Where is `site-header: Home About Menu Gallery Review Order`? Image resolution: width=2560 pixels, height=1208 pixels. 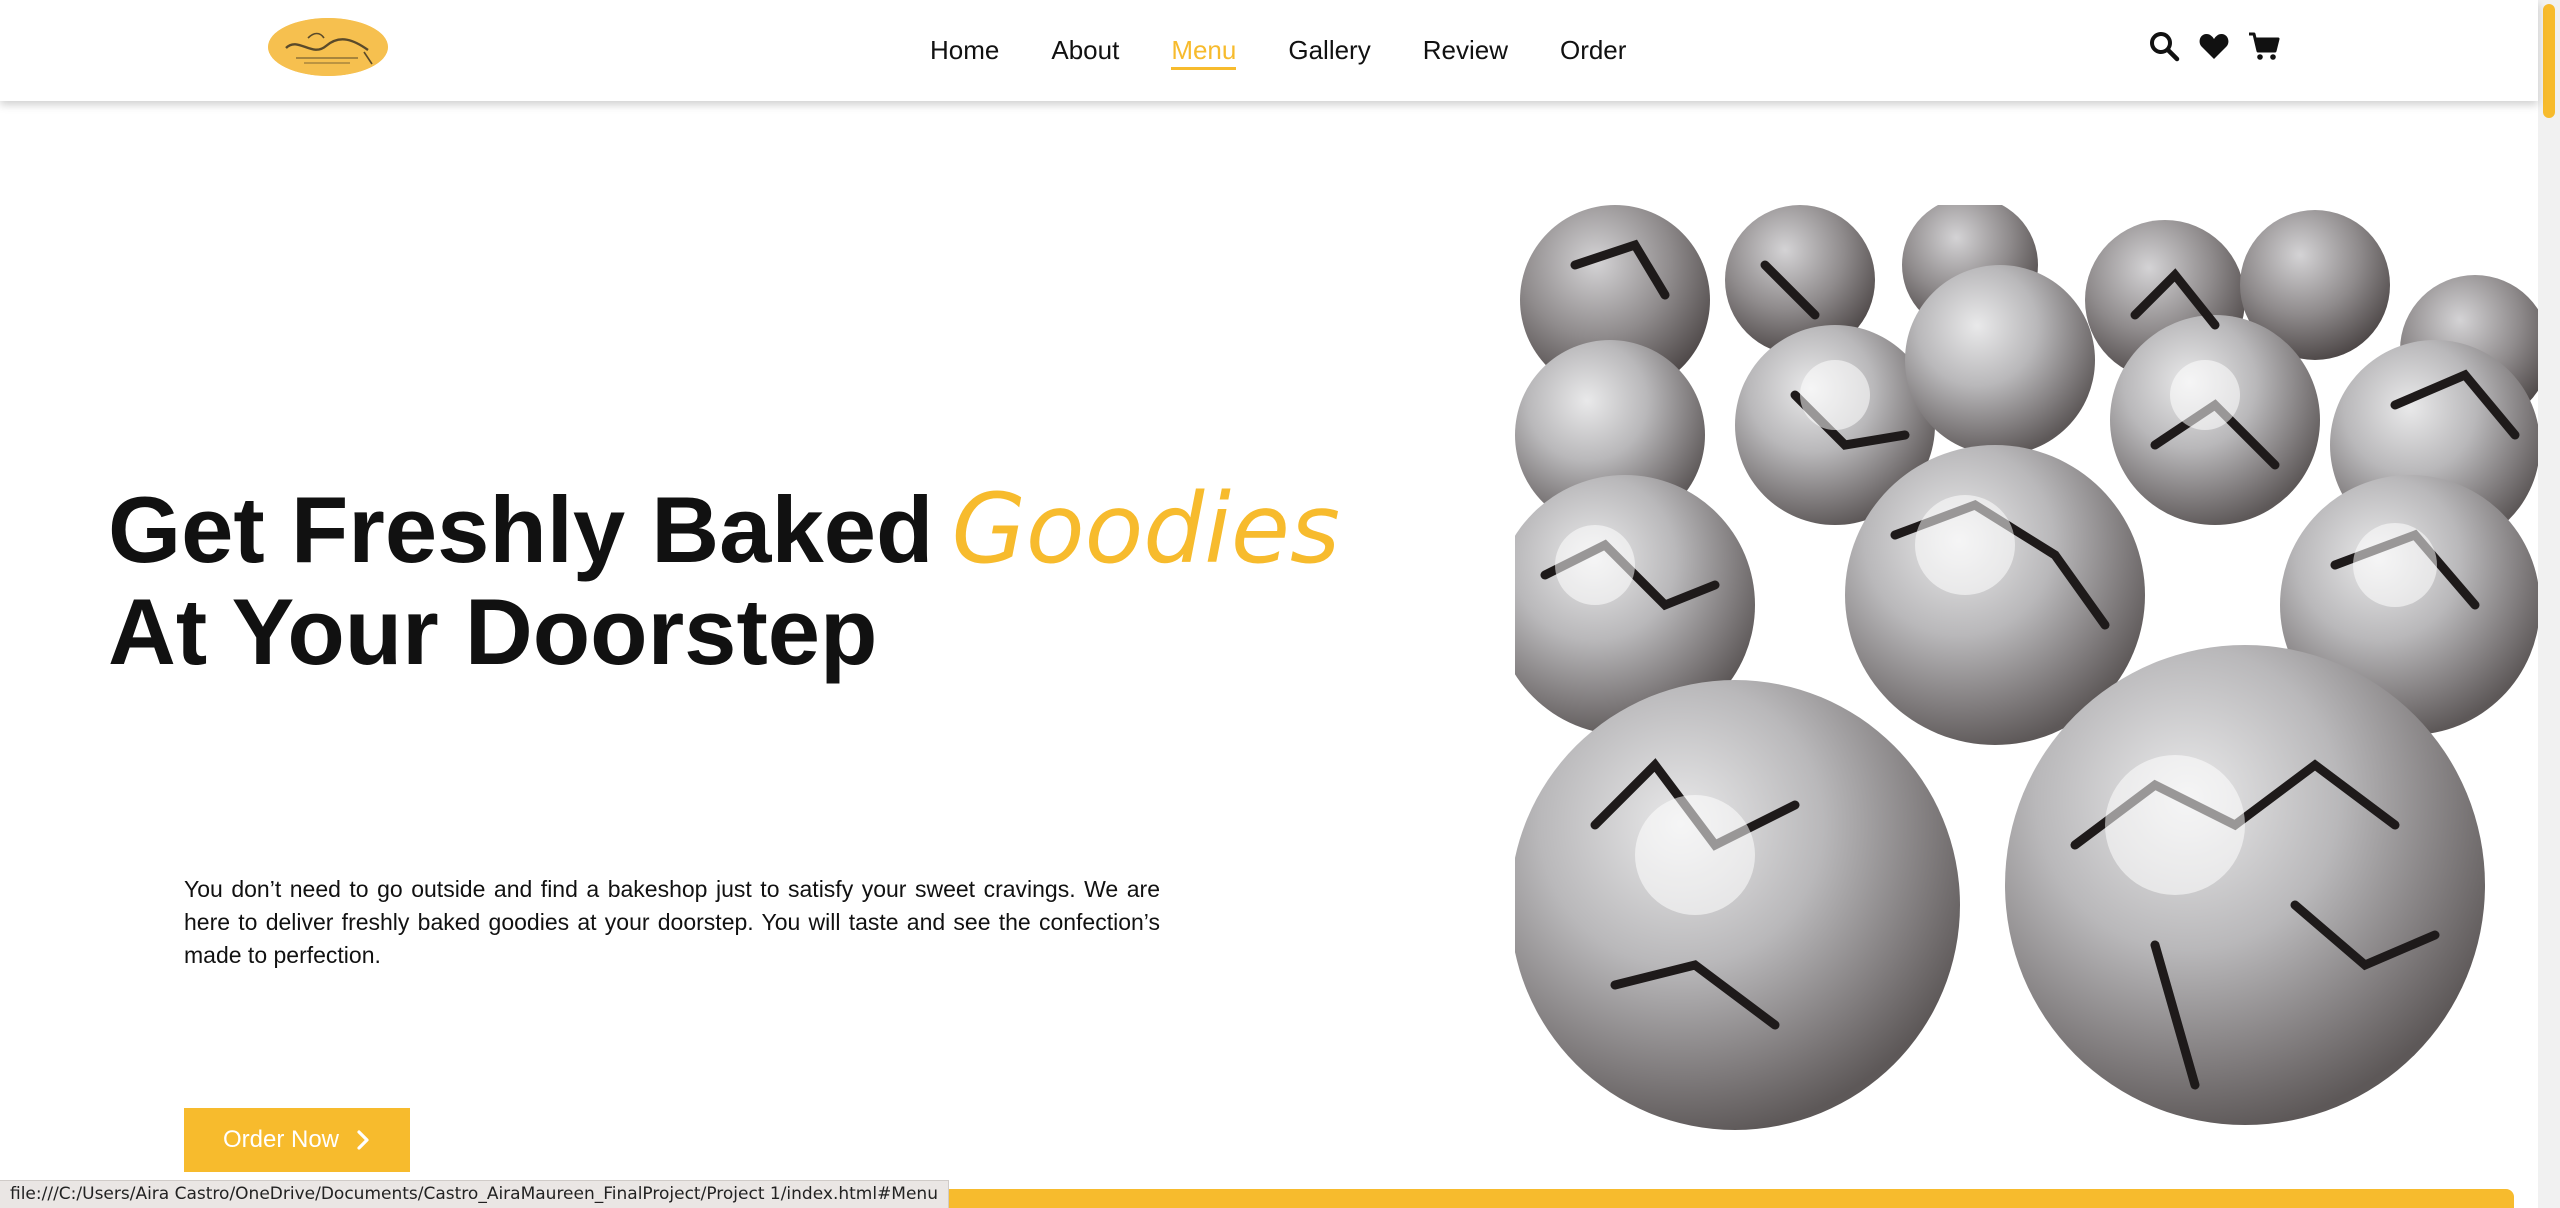
site-header: Home About Menu Gallery Review Order is located at coordinates (1269, 50).